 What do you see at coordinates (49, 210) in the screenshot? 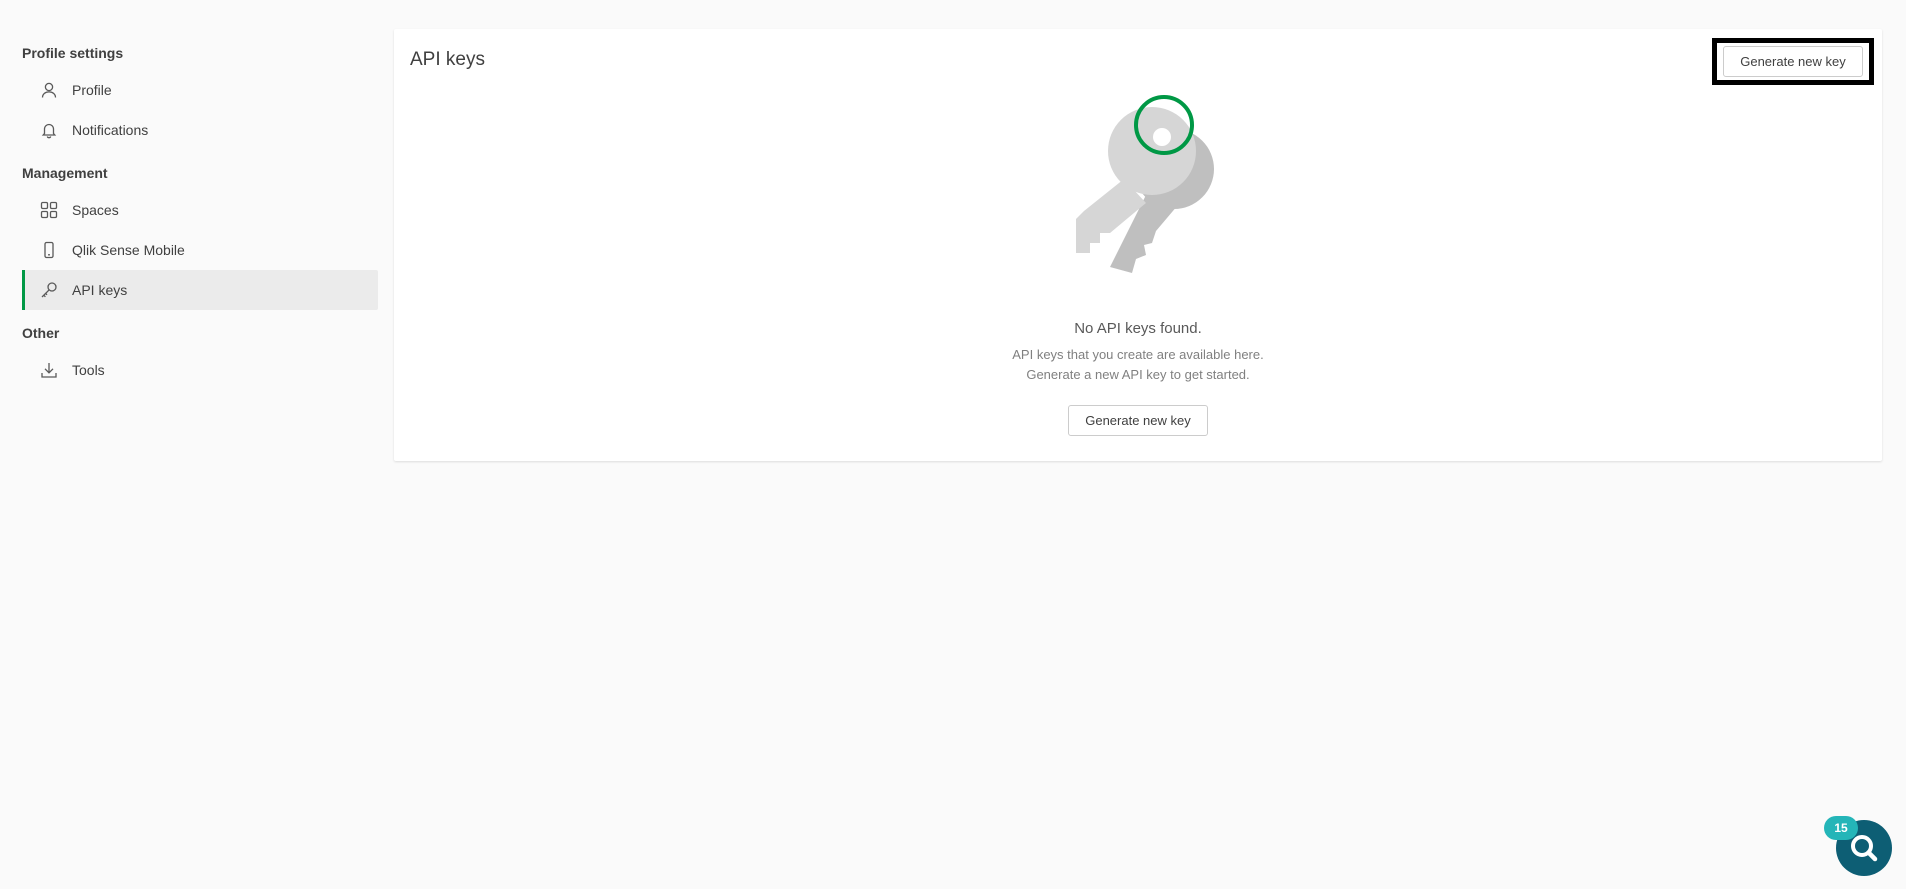
I see `grid-icon` at bounding box center [49, 210].